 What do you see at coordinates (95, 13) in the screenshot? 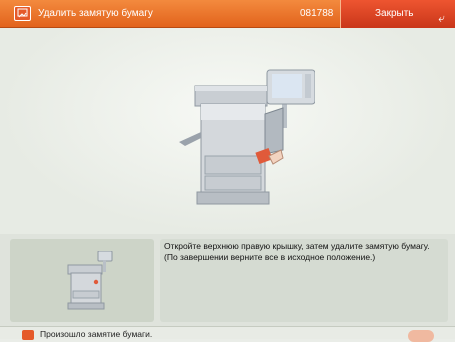
I see `page-title: Удалить замятую бумагу` at bounding box center [95, 13].